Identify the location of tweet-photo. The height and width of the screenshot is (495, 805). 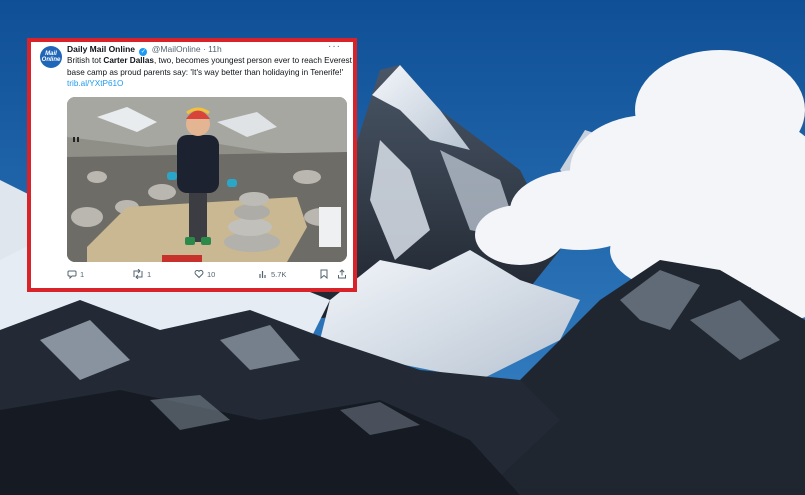
(207, 179).